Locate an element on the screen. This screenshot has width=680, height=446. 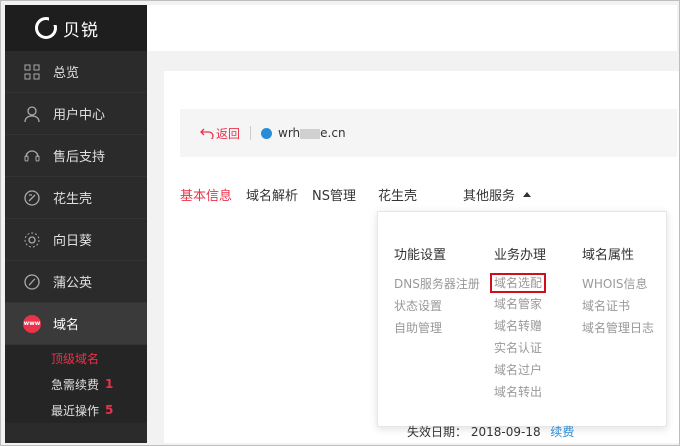
tab-other-services: 其他服务 is located at coordinates (497, 194).